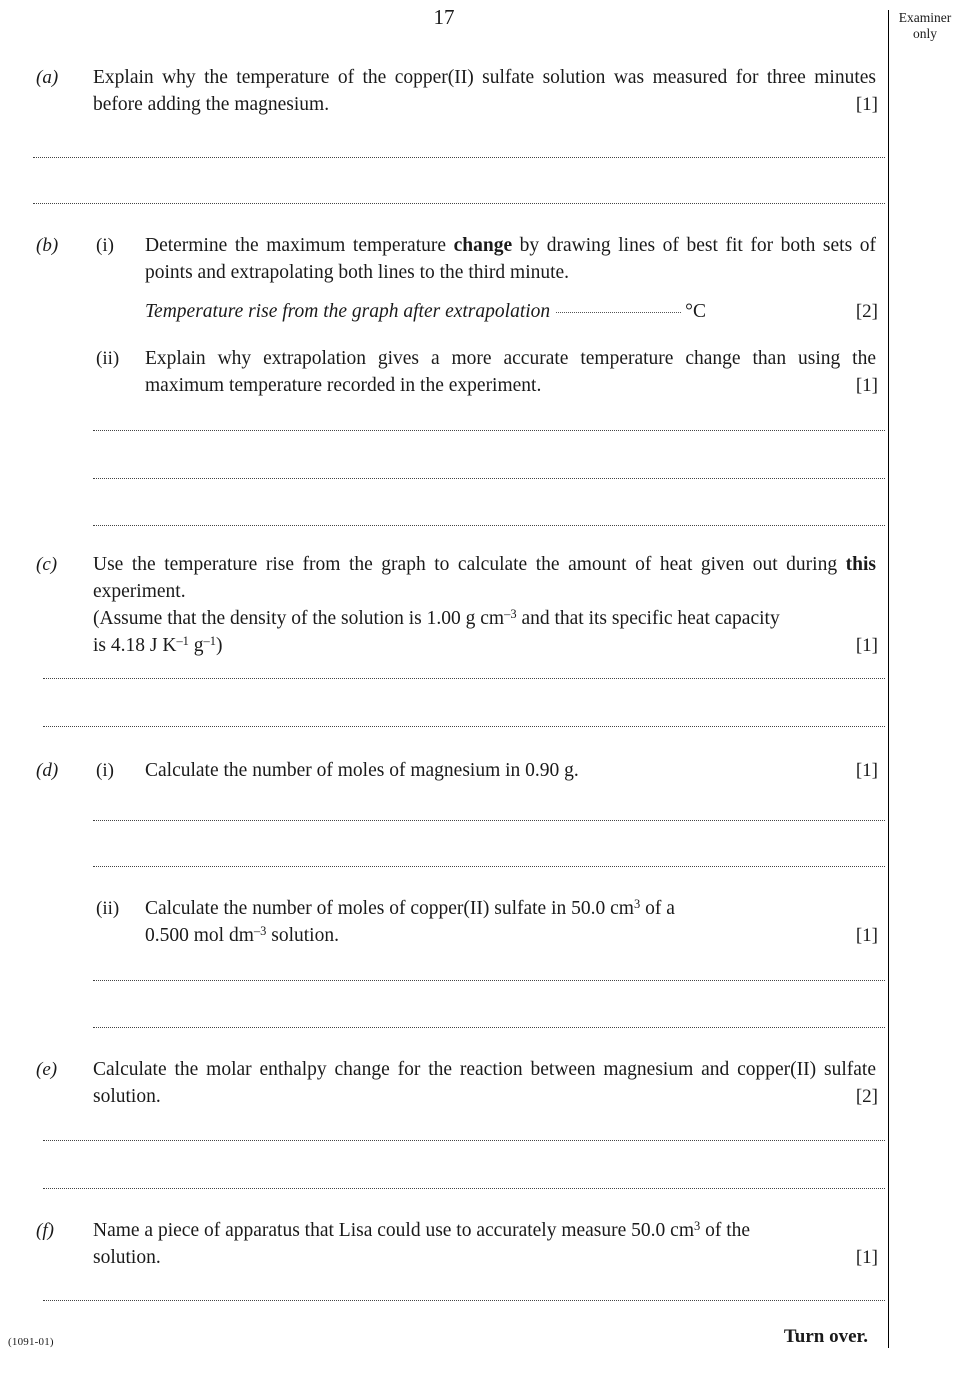 Image resolution: width=960 pixels, height=1377 pixels. I want to click on question-d-i-roman: (i), so click(105, 770).